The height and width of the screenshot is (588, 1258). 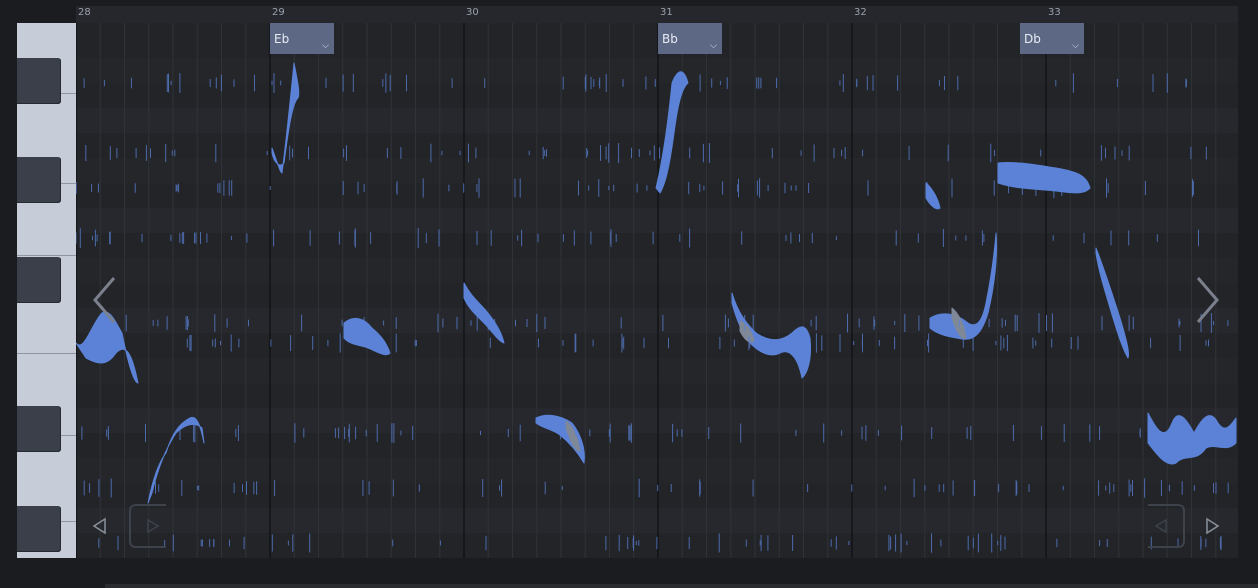 I want to click on chord-label: Db, so click(x=1032, y=39).